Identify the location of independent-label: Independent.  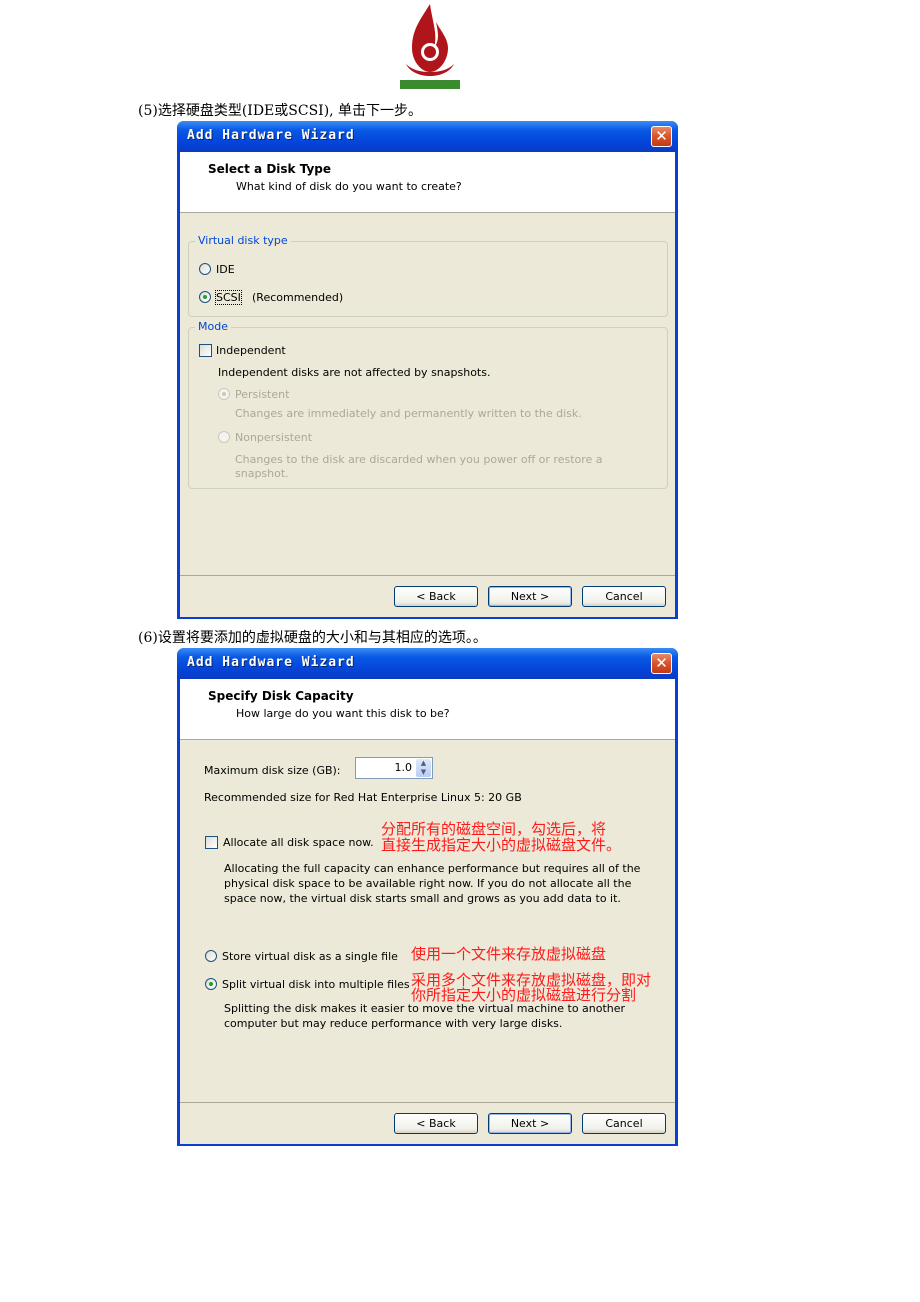
(251, 350).